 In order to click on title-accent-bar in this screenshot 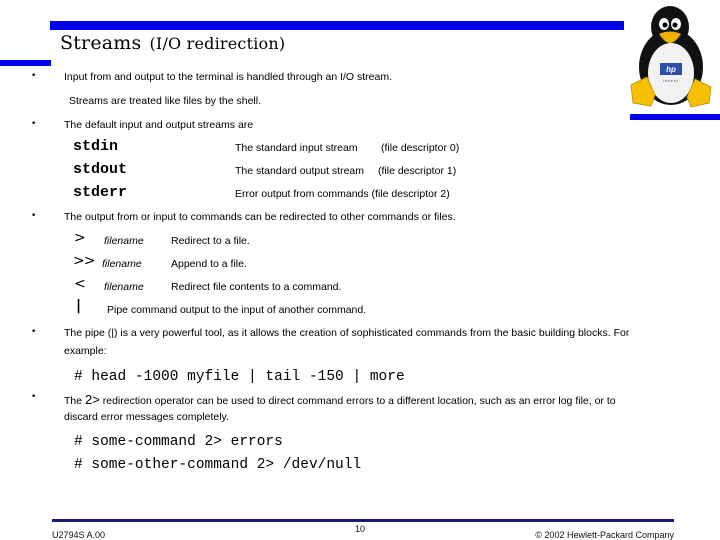, I will do `click(337, 25)`.